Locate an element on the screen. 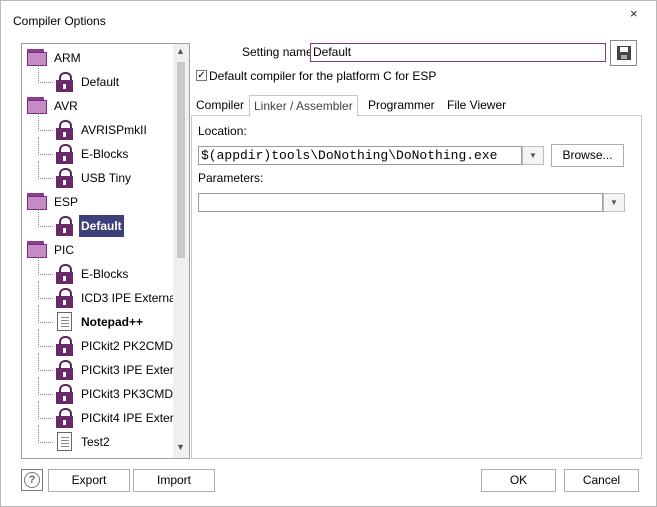 This screenshot has height=507, width=657. tab-file-viewer: File Viewer is located at coordinates (476, 105).